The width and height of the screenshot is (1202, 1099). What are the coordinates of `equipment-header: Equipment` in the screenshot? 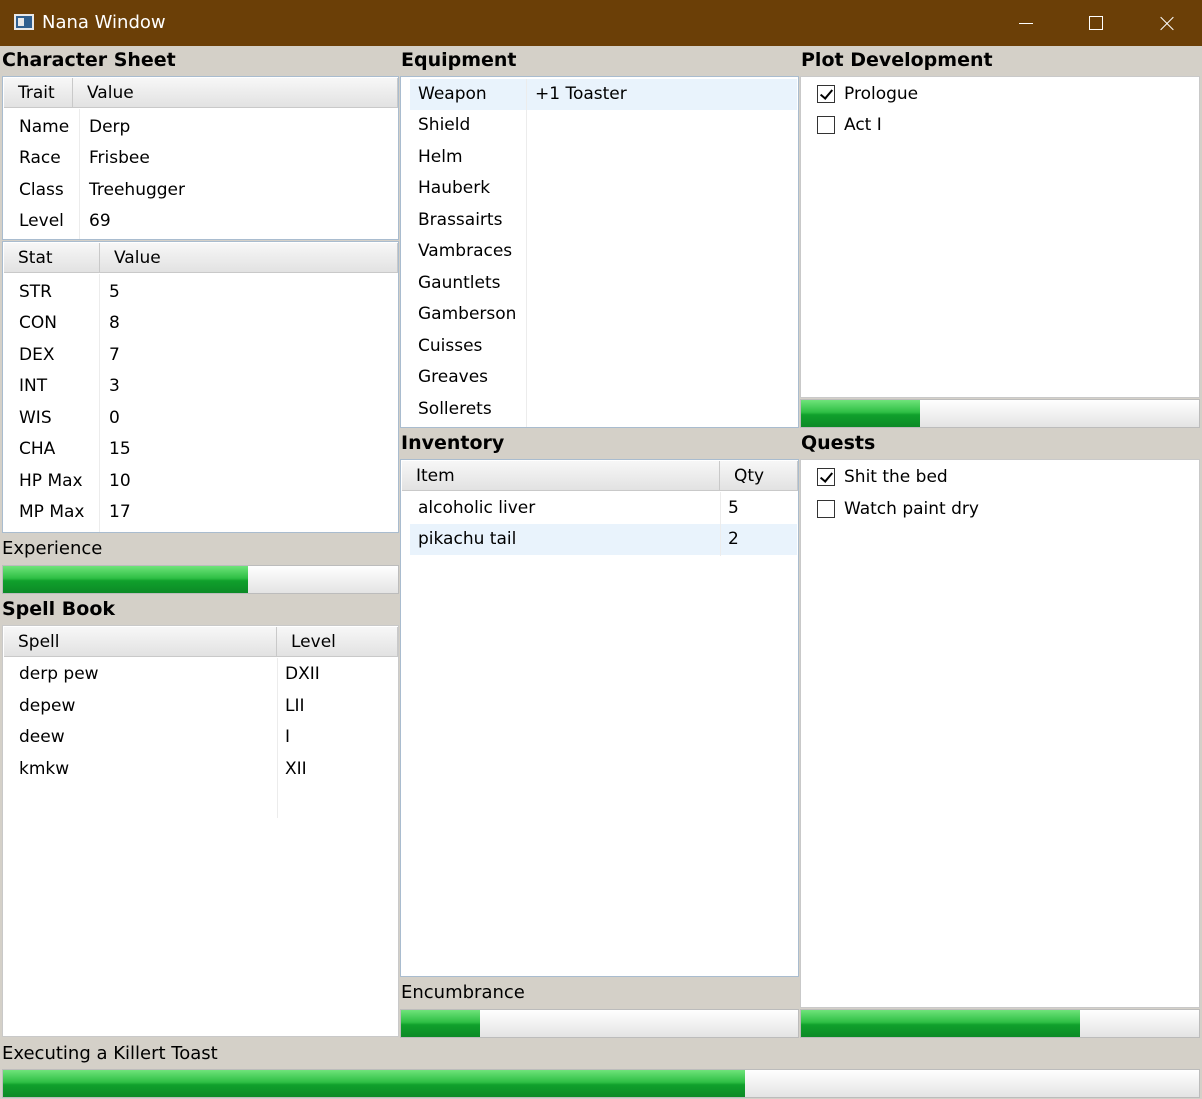 It's located at (599, 61).